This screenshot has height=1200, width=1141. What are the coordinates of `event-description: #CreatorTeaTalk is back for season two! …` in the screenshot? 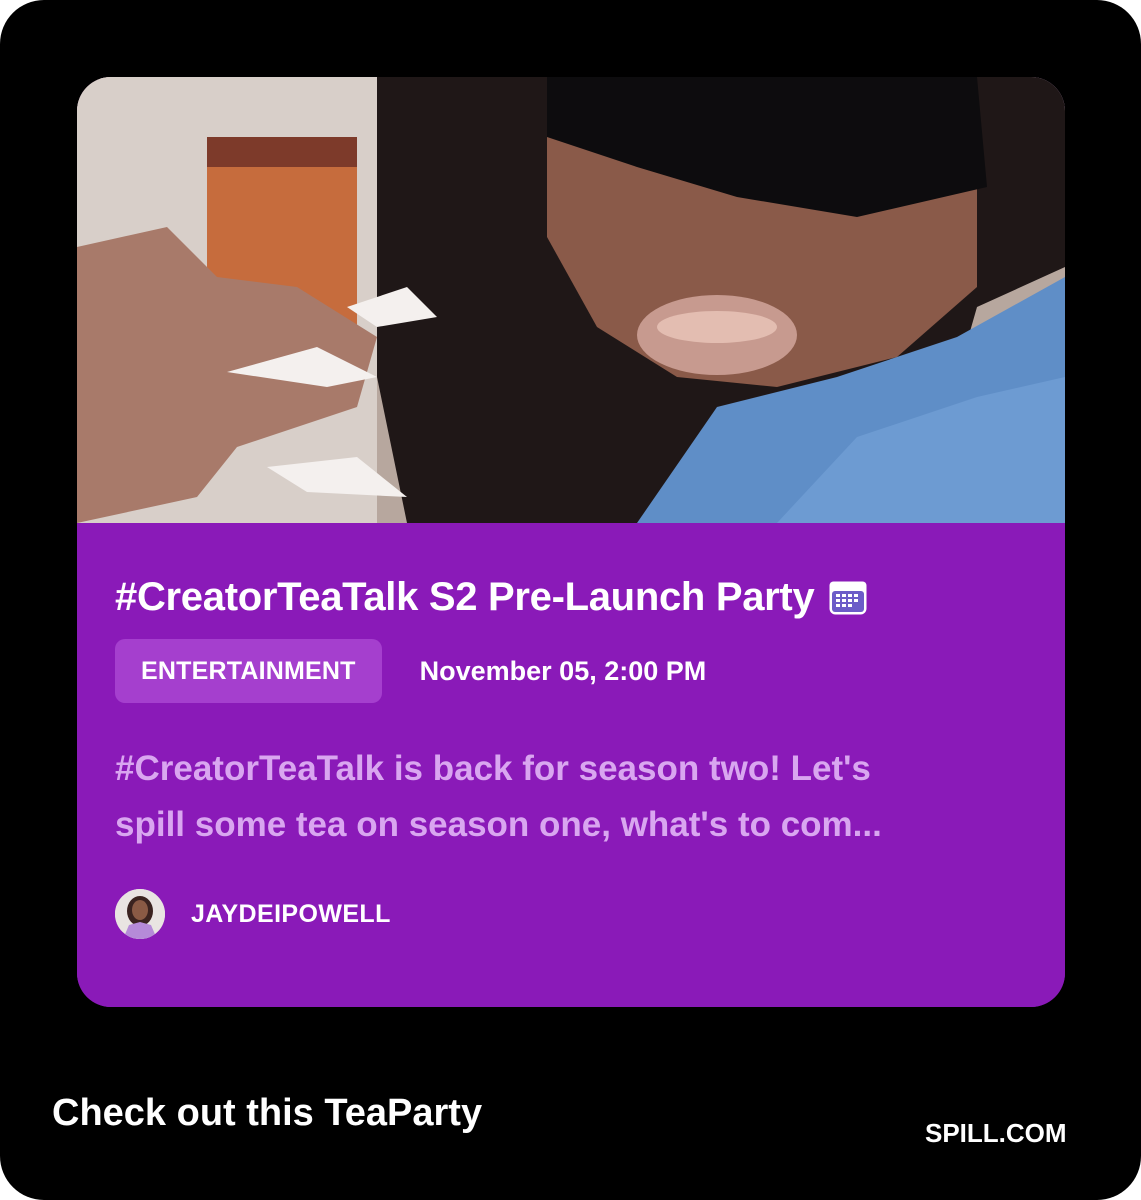 It's located at (572, 797).